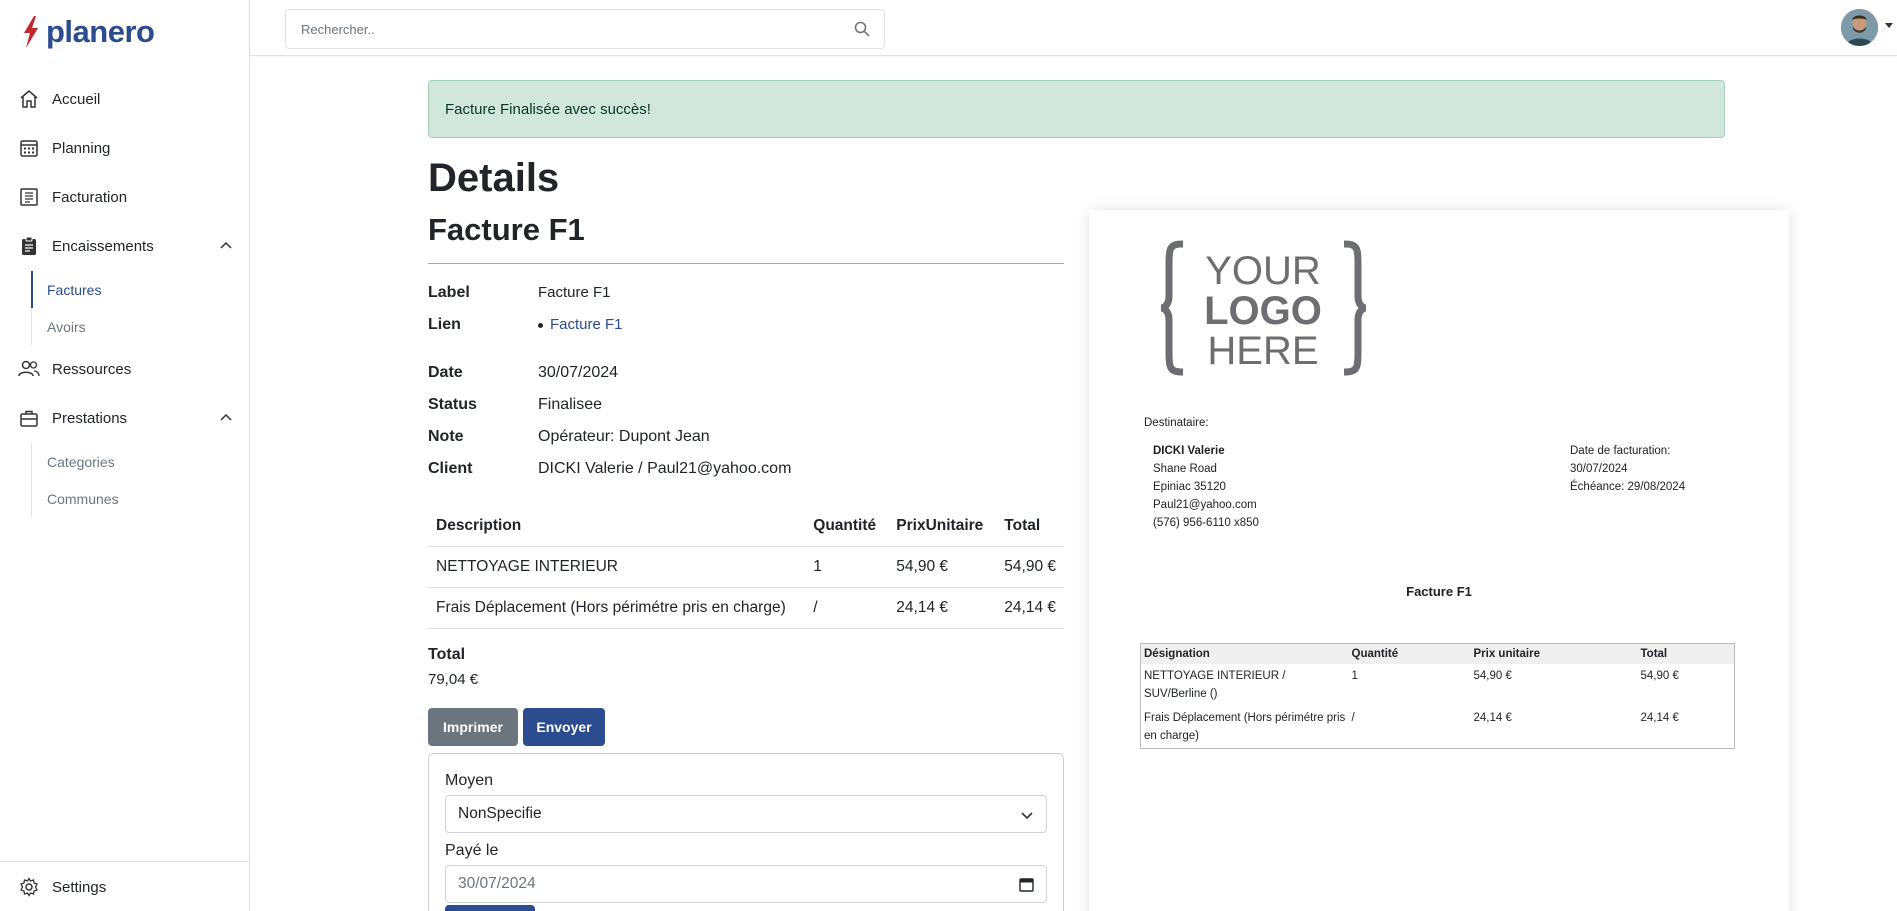 This screenshot has width=1897, height=911. Describe the element at coordinates (942, 526) in the screenshot. I see `column-header: PrixUnitaire` at that location.